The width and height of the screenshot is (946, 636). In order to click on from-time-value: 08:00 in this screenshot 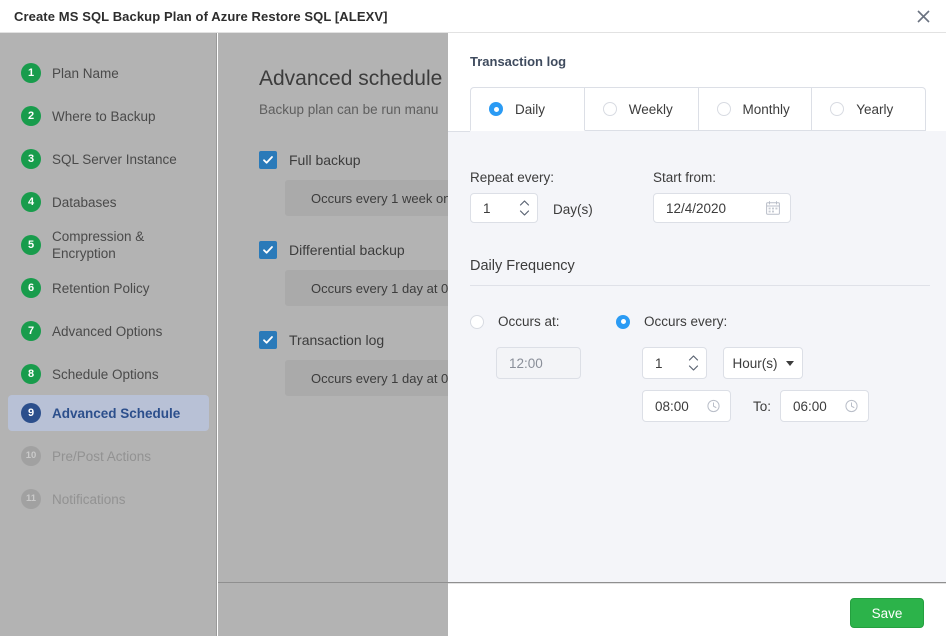, I will do `click(672, 406)`.